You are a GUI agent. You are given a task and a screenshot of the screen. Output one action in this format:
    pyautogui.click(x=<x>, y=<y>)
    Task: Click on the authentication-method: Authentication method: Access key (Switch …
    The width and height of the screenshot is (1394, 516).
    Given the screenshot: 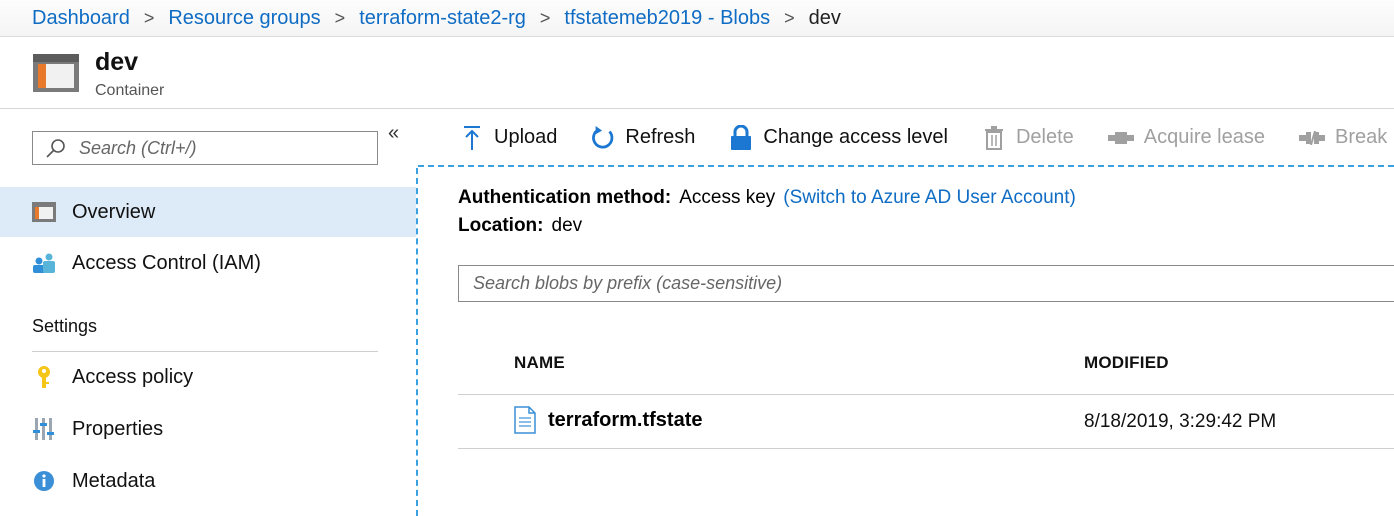 What is the action you would take?
    pyautogui.click(x=767, y=198)
    